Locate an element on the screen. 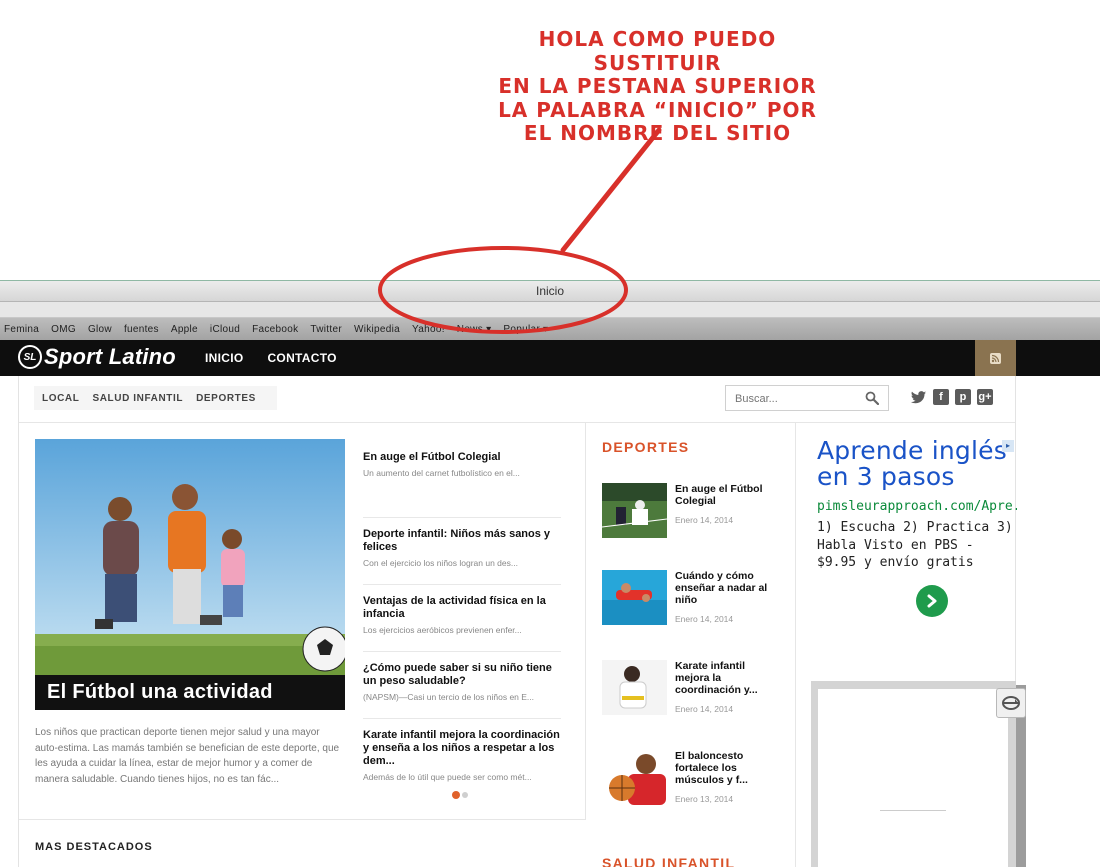  browser-toolbar is located at coordinates (550, 310).